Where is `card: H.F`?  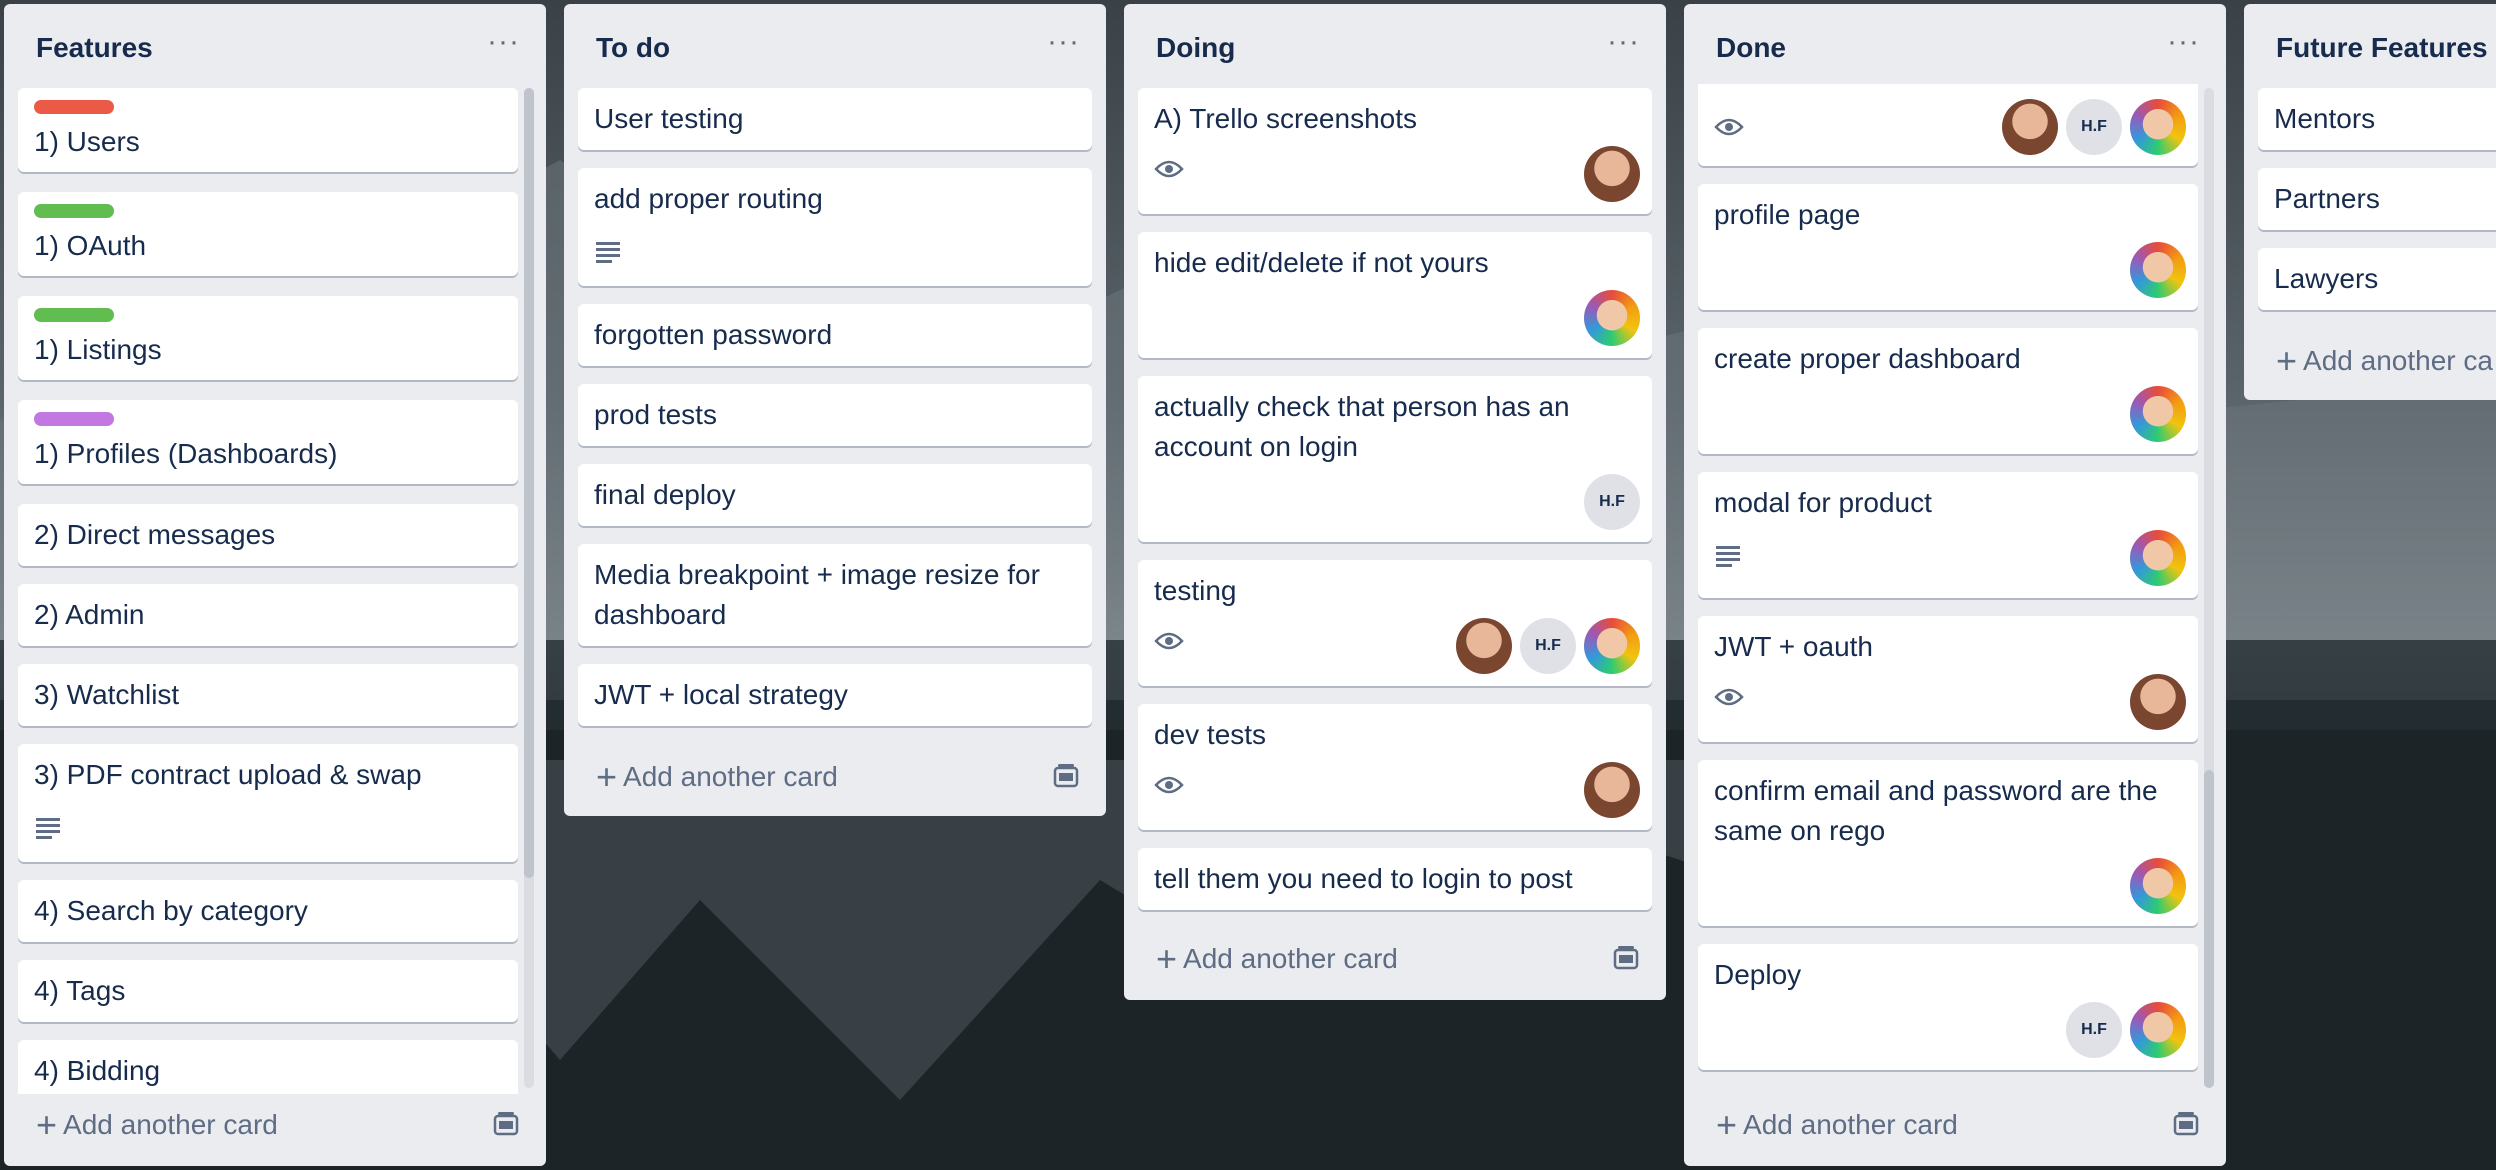 card: H.F is located at coordinates (1948, 125).